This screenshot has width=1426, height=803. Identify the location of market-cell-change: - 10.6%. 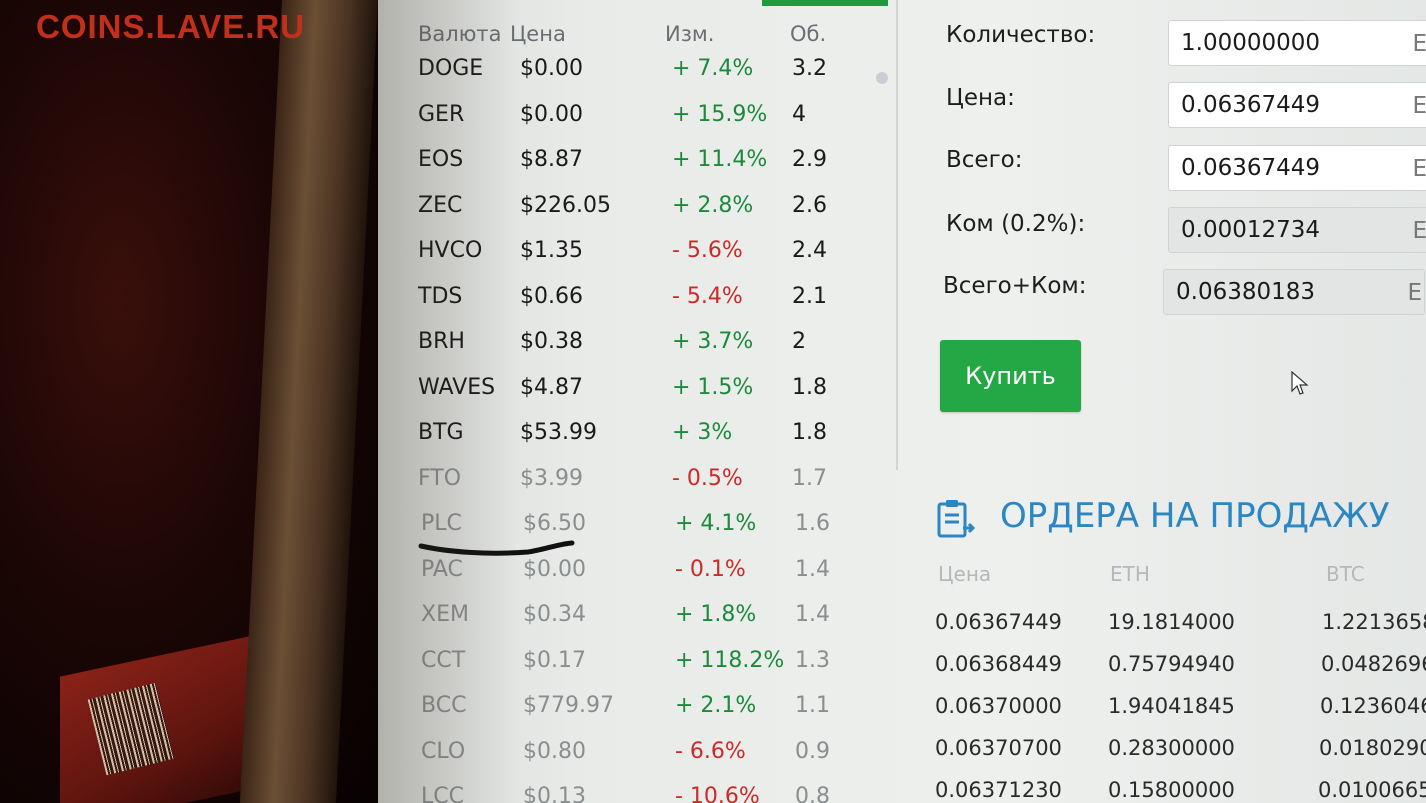
(717, 793).